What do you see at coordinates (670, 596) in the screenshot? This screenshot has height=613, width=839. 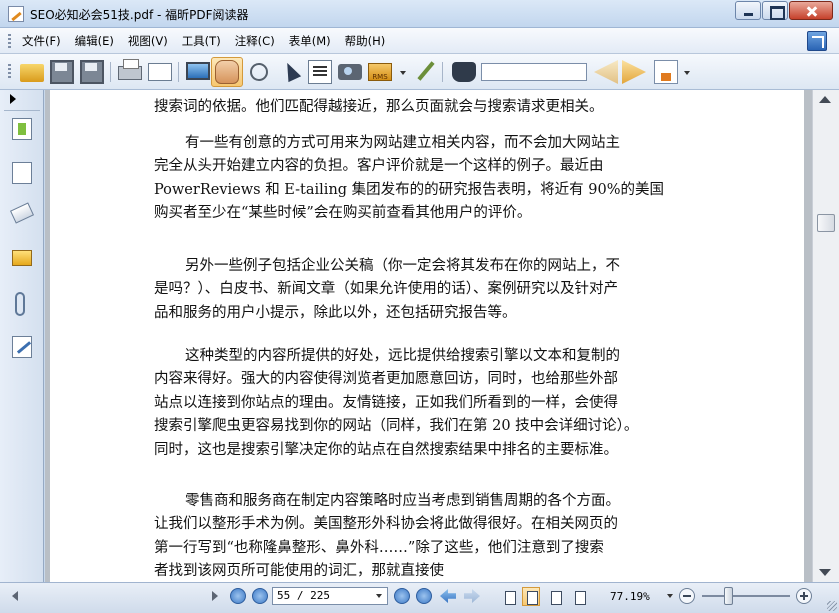 I see `zoom-dropdown-icon` at bounding box center [670, 596].